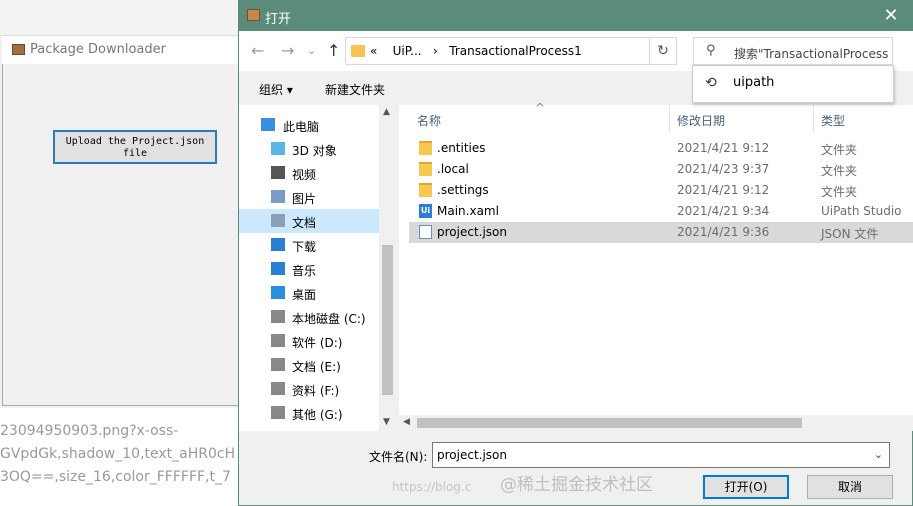 This screenshot has width=913, height=506. Describe the element at coordinates (746, 487) in the screenshot. I see `open-button: 打开(O)` at that location.